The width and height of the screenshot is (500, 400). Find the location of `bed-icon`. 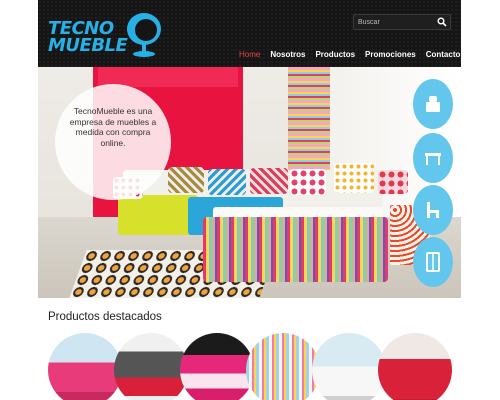

bed-icon is located at coordinates (433, 104).